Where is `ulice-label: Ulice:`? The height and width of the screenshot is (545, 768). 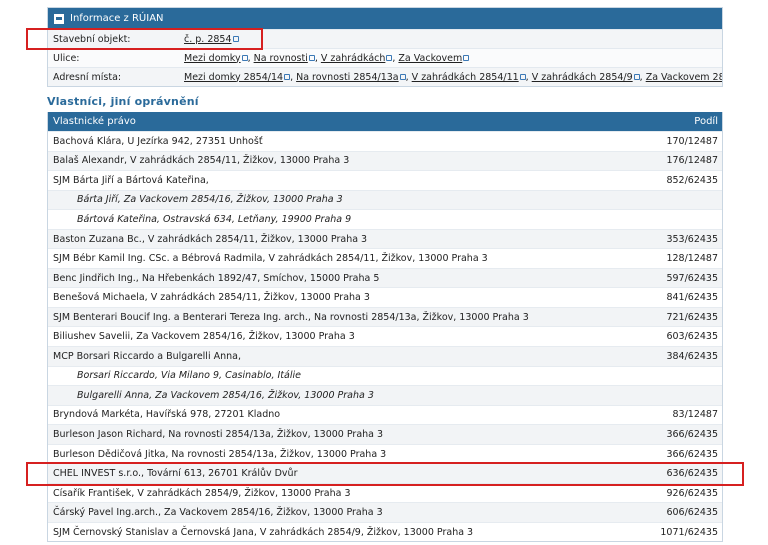 ulice-label: Ulice: is located at coordinates (66, 58).